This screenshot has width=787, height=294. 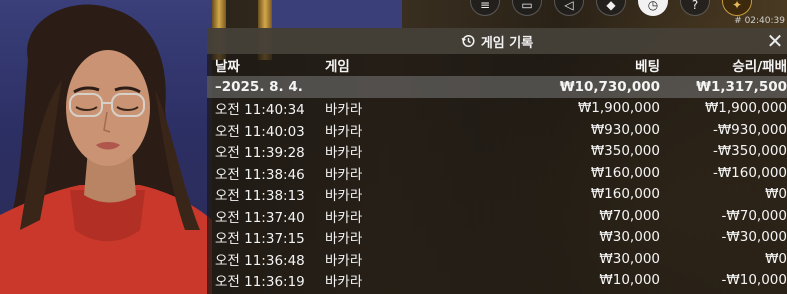 I want to click on row-time: 오전 11:37:40, so click(x=260, y=217).